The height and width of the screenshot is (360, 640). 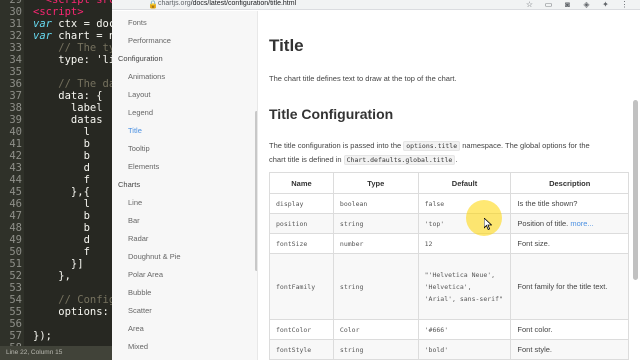 What do you see at coordinates (15, 180) in the screenshot?
I see `line-number: 44` at bounding box center [15, 180].